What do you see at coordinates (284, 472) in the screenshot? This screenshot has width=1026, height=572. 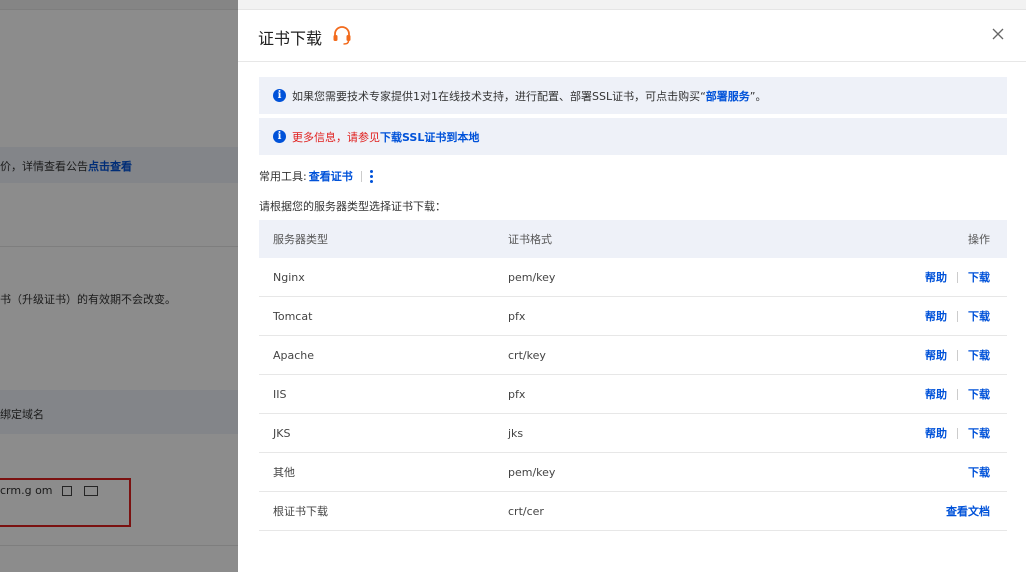 I see `server-type-cell: 其他` at bounding box center [284, 472].